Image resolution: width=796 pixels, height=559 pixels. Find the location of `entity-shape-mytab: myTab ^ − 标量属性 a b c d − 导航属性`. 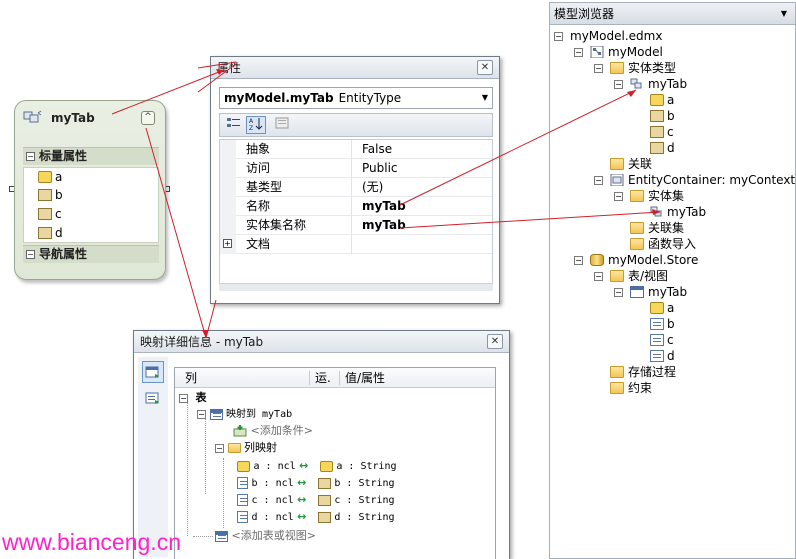

entity-shape-mytab: myTab ^ − 标量属性 a b c d − 导航属性 is located at coordinates (90, 190).